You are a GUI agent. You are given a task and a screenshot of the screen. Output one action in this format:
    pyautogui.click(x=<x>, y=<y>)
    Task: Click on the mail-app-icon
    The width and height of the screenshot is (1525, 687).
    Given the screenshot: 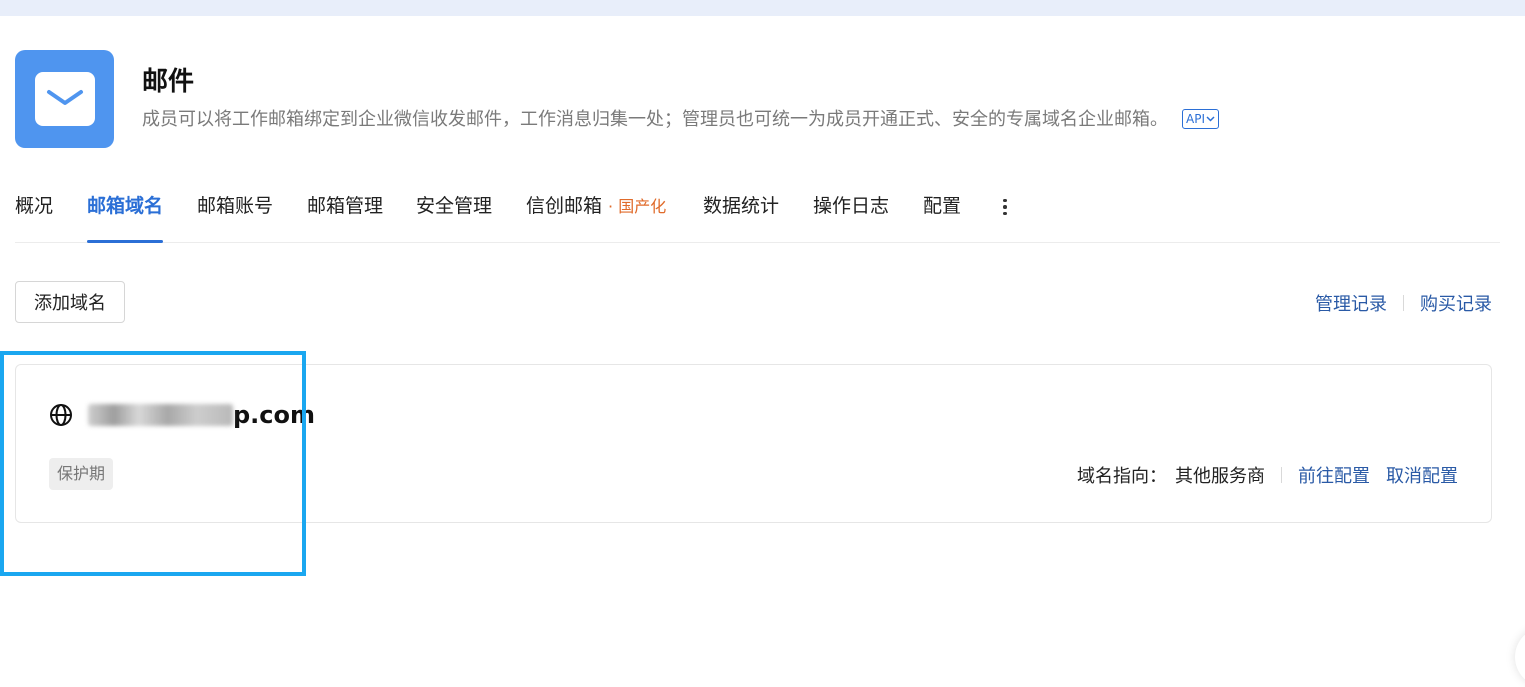 What is the action you would take?
    pyautogui.click(x=64, y=99)
    